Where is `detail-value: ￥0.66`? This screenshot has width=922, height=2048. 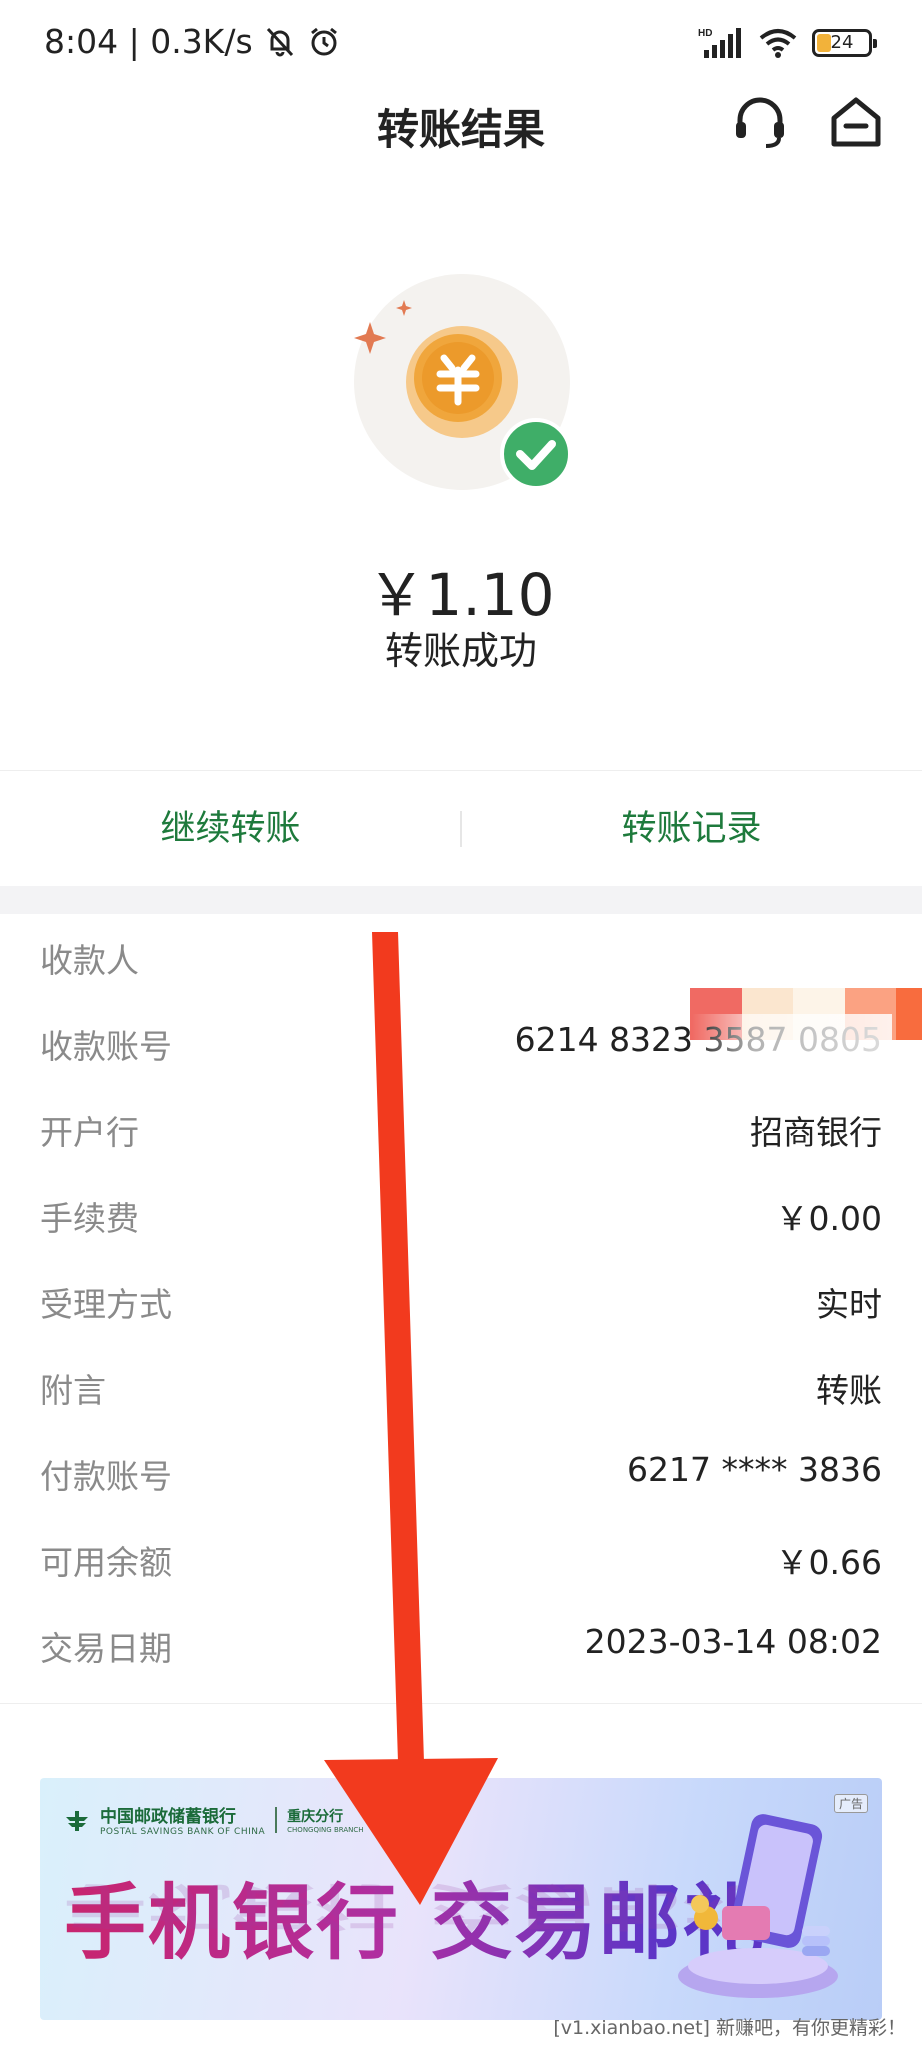
detail-value: ￥0.66 is located at coordinates (828, 1562).